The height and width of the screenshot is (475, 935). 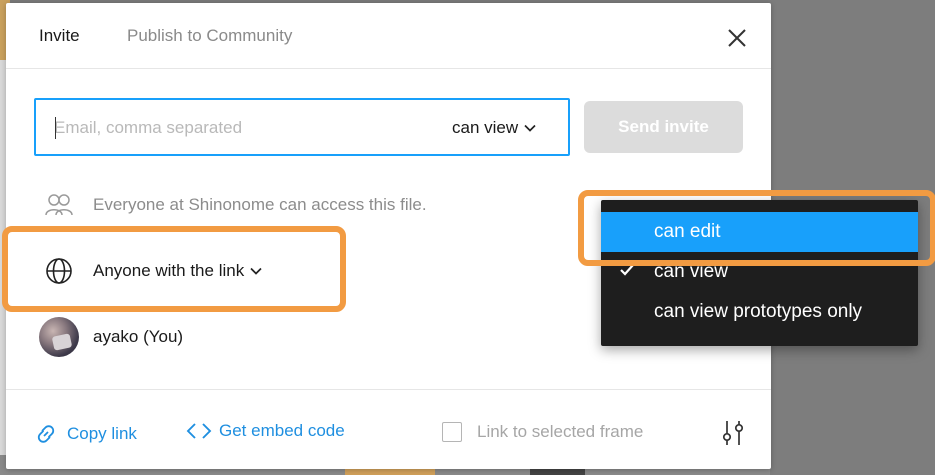 What do you see at coordinates (46, 434) in the screenshot?
I see `link-icon` at bounding box center [46, 434].